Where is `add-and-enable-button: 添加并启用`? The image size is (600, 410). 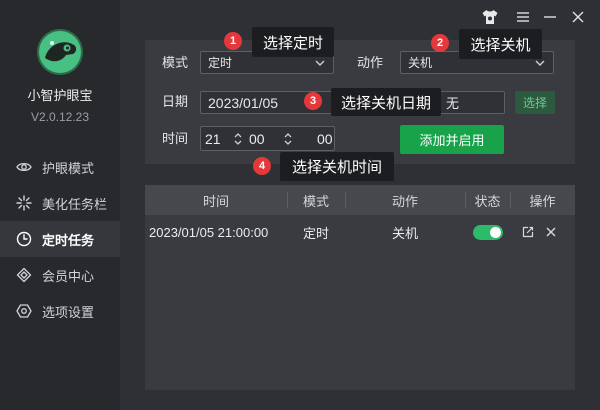 add-and-enable-button: 添加并启用 is located at coordinates (452, 139).